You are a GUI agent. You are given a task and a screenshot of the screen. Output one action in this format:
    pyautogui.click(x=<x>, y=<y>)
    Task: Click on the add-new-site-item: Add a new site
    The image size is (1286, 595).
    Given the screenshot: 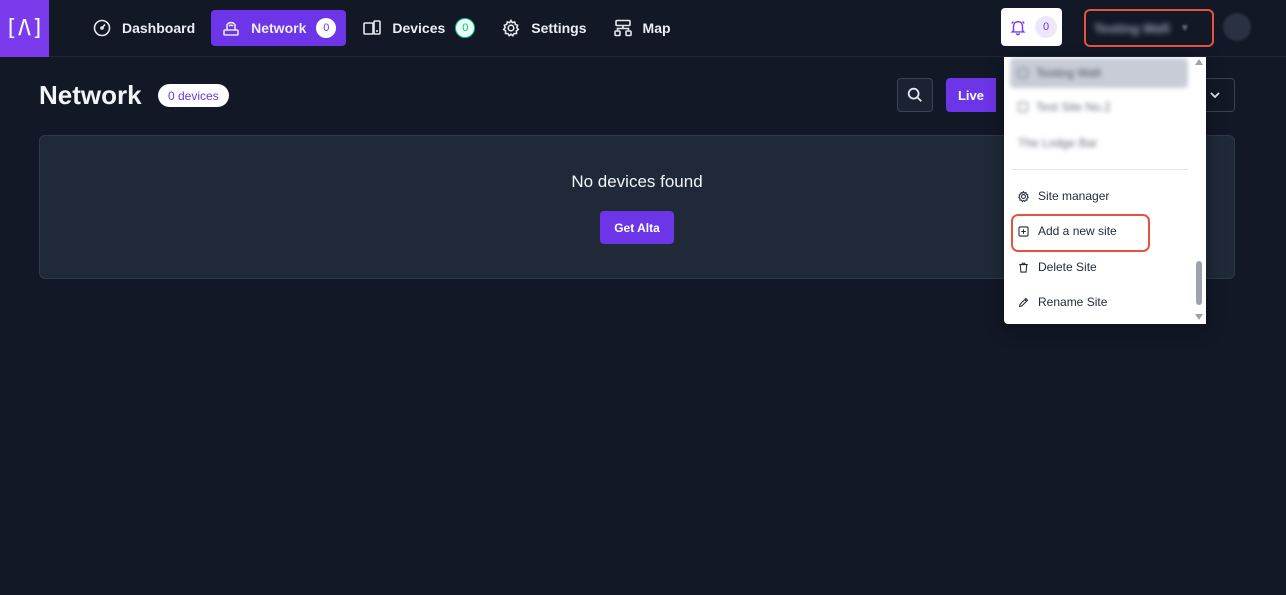 What is the action you would take?
    pyautogui.click(x=1100, y=231)
    